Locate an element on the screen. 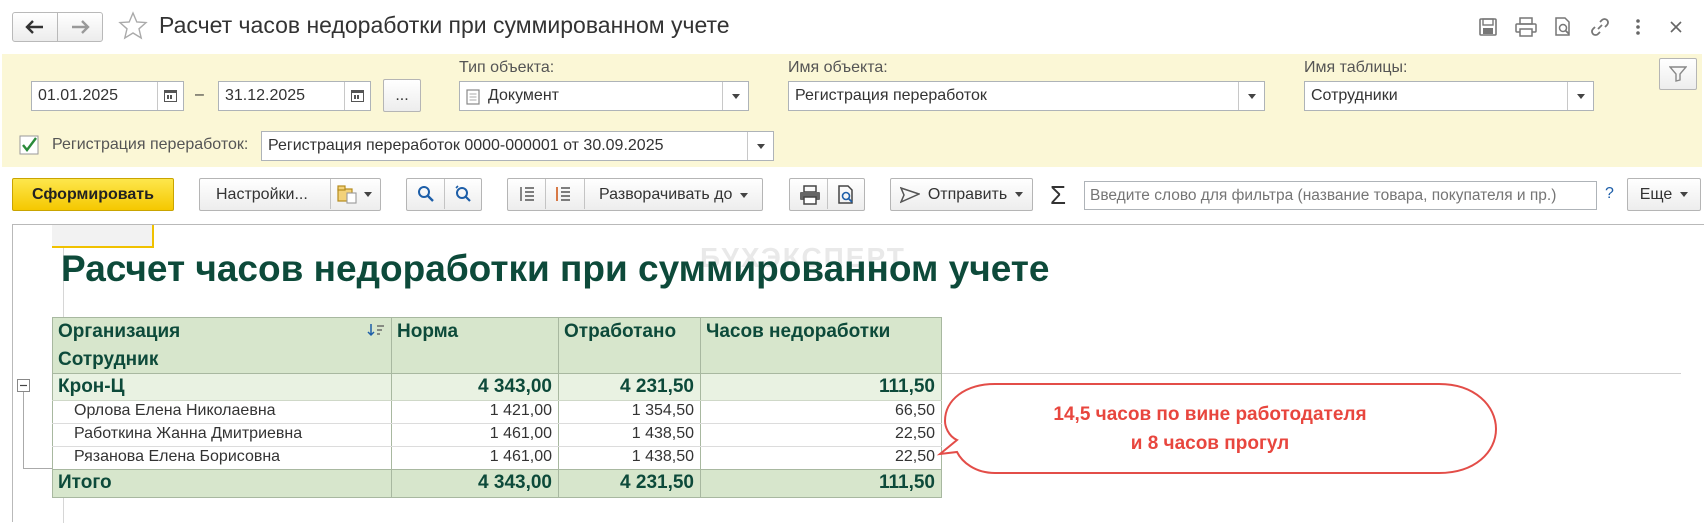 The image size is (1704, 523). print-icon is located at coordinates (1526, 27).